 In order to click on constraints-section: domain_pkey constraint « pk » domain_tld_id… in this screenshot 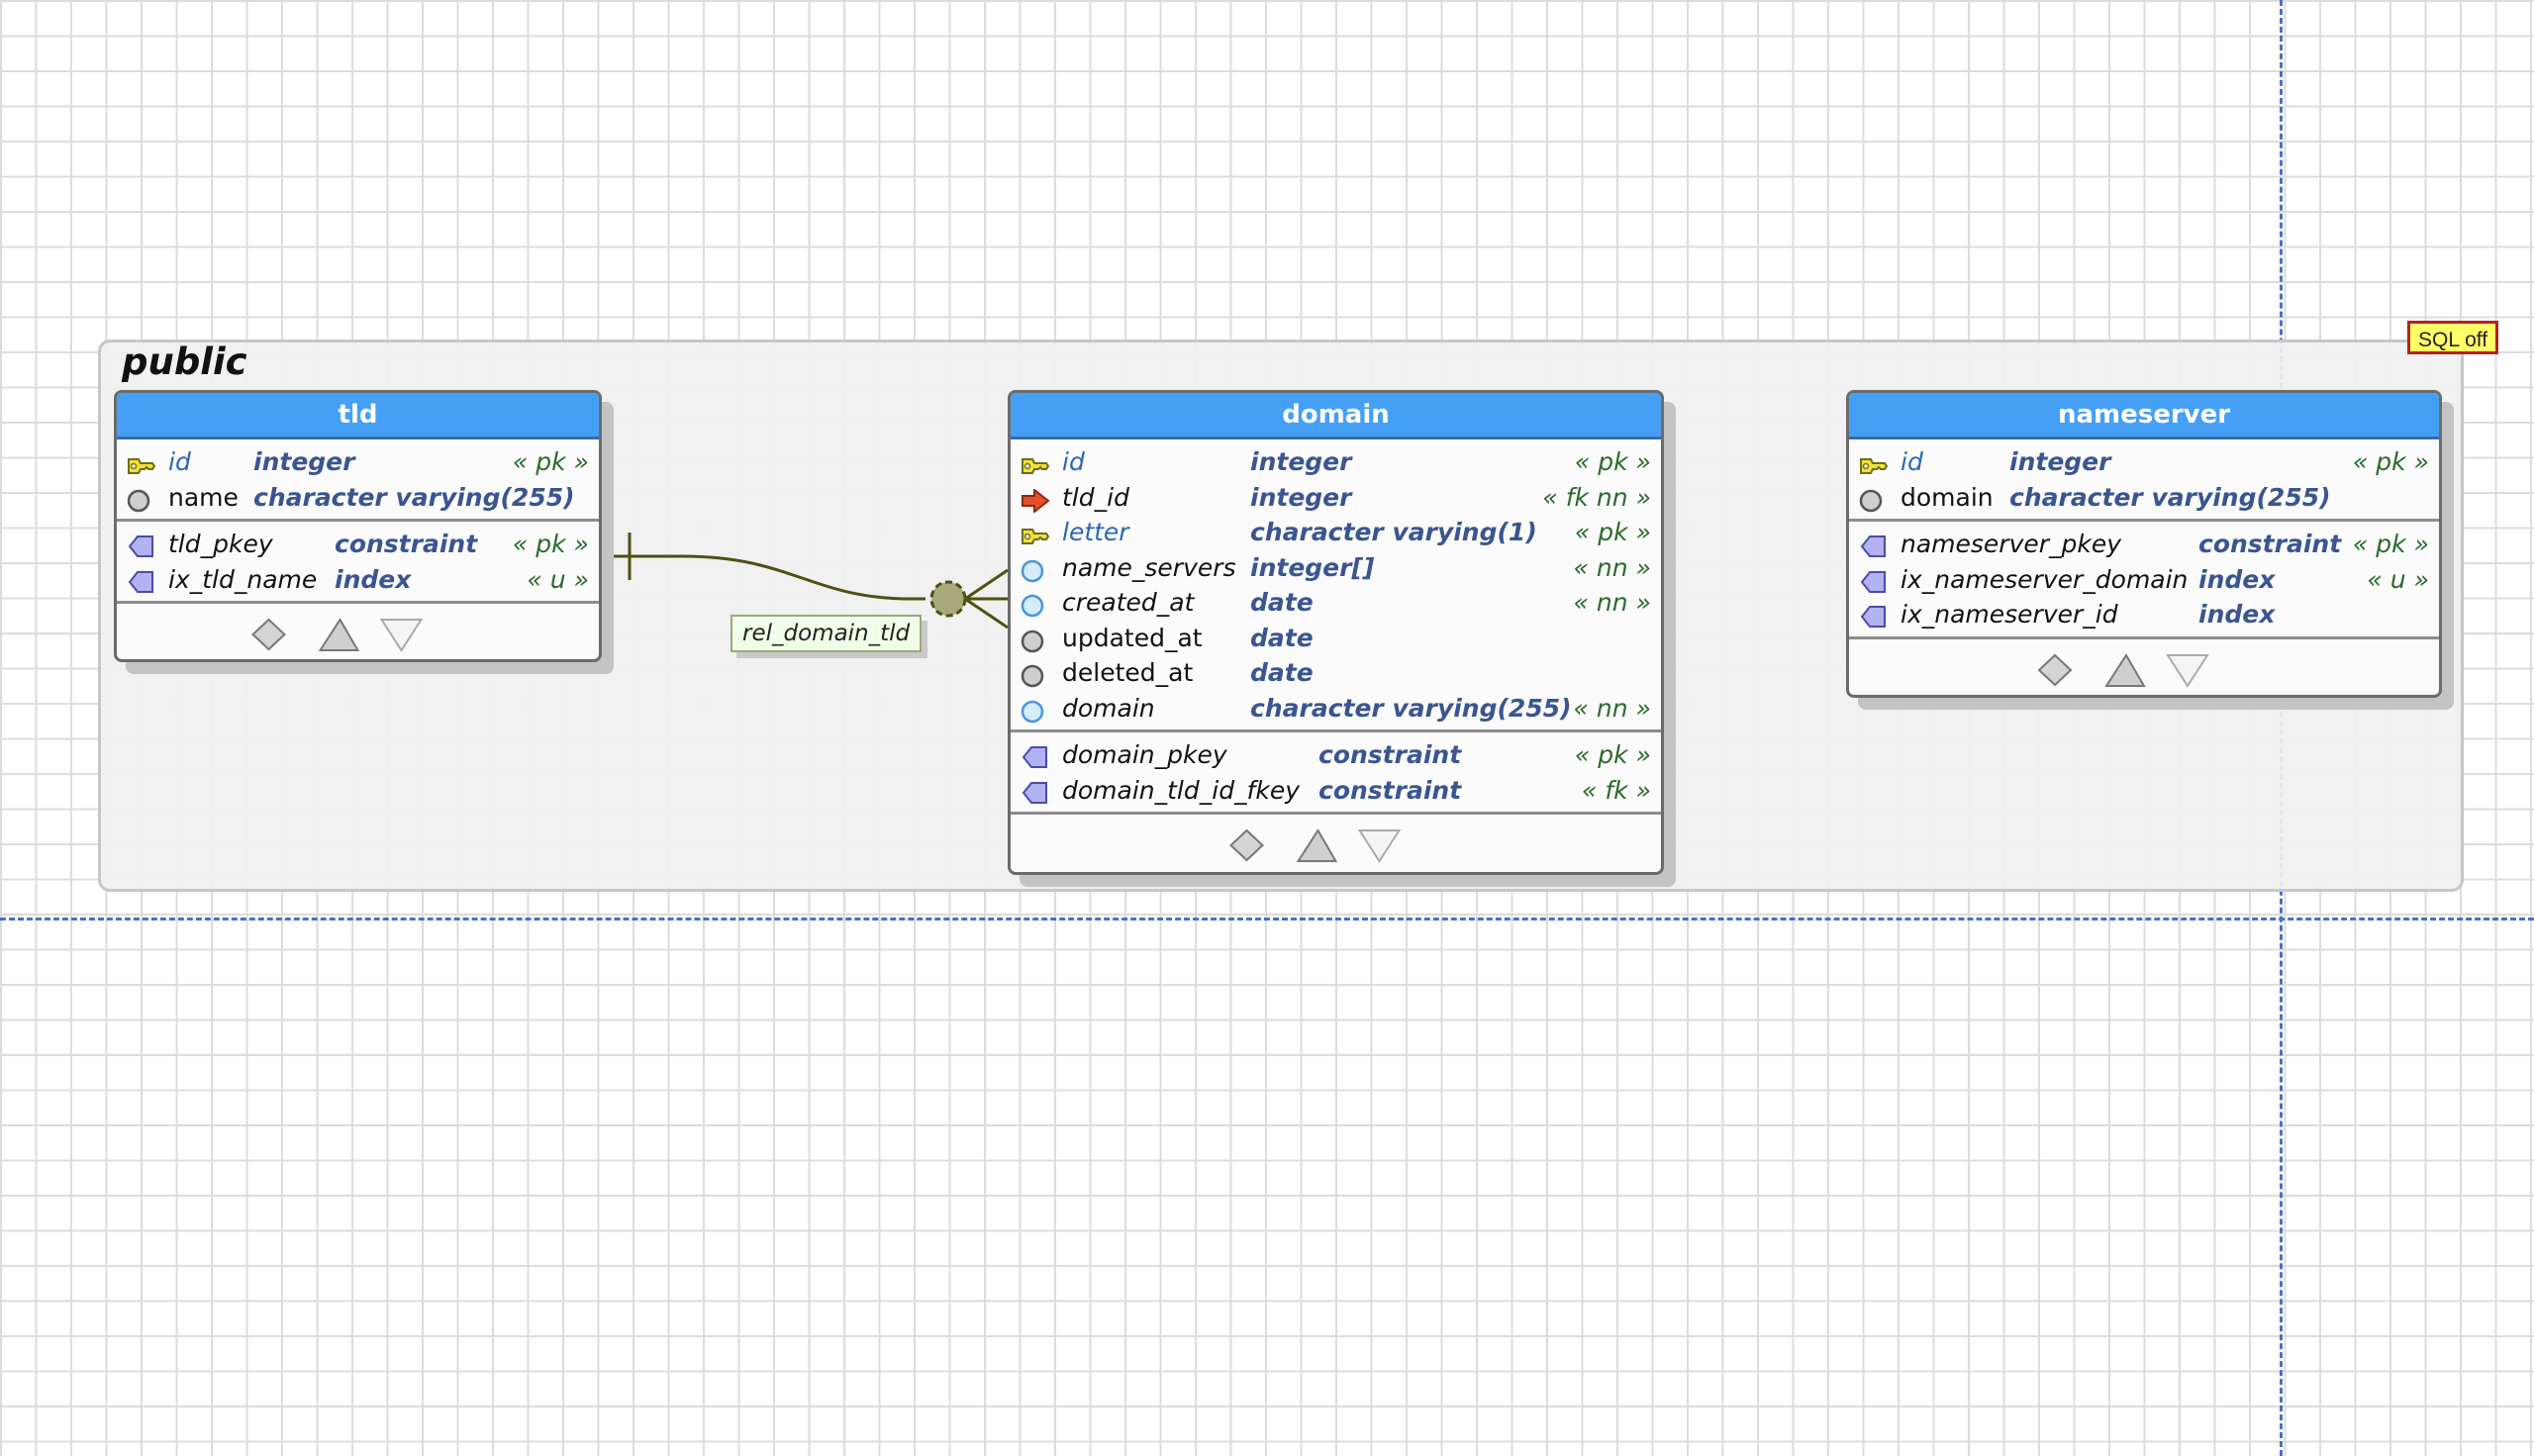, I will do `click(1336, 770)`.